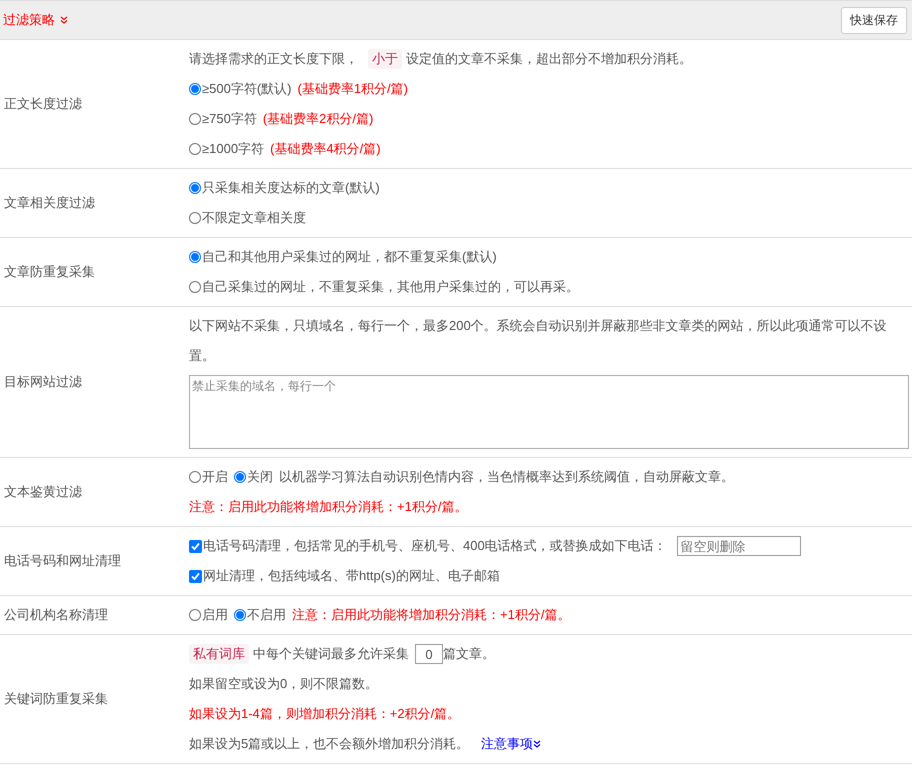 This screenshot has width=912, height=768. I want to click on radio-label: 开启, so click(215, 477).